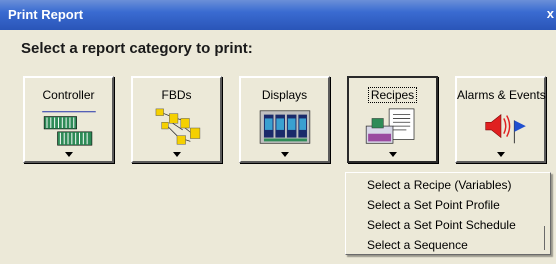 Image resolution: width=556 pixels, height=264 pixels. Describe the element at coordinates (550, 238) in the screenshot. I see `scroll-edge` at that location.